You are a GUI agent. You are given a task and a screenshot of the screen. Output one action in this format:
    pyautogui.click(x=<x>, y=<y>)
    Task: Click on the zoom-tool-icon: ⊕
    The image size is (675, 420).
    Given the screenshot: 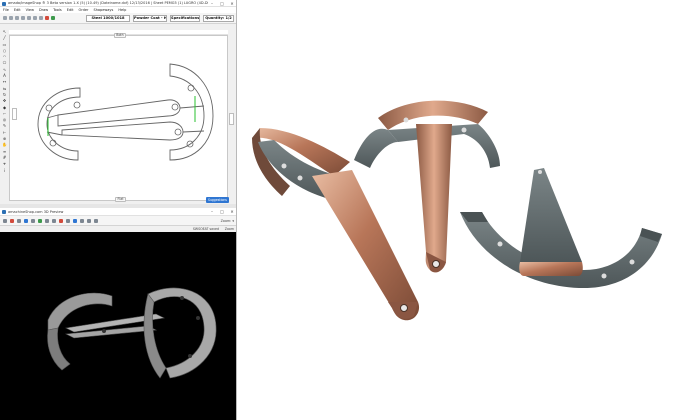 What is the action you would take?
    pyautogui.click(x=4, y=139)
    